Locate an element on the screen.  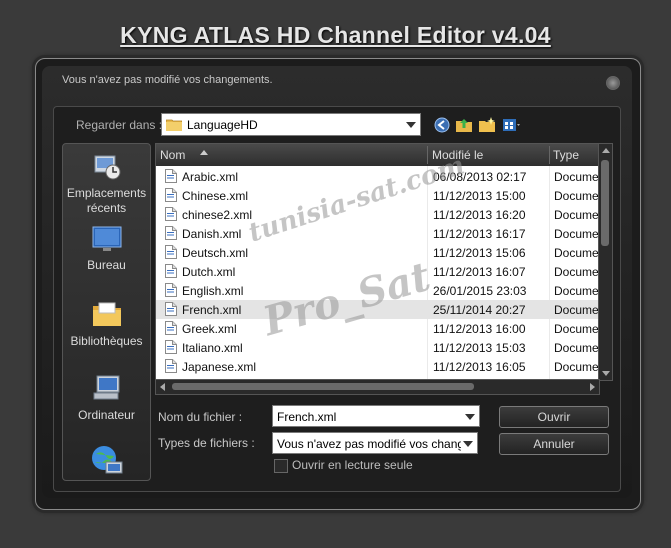
look-in-combo: LanguageHD is located at coordinates (291, 124).